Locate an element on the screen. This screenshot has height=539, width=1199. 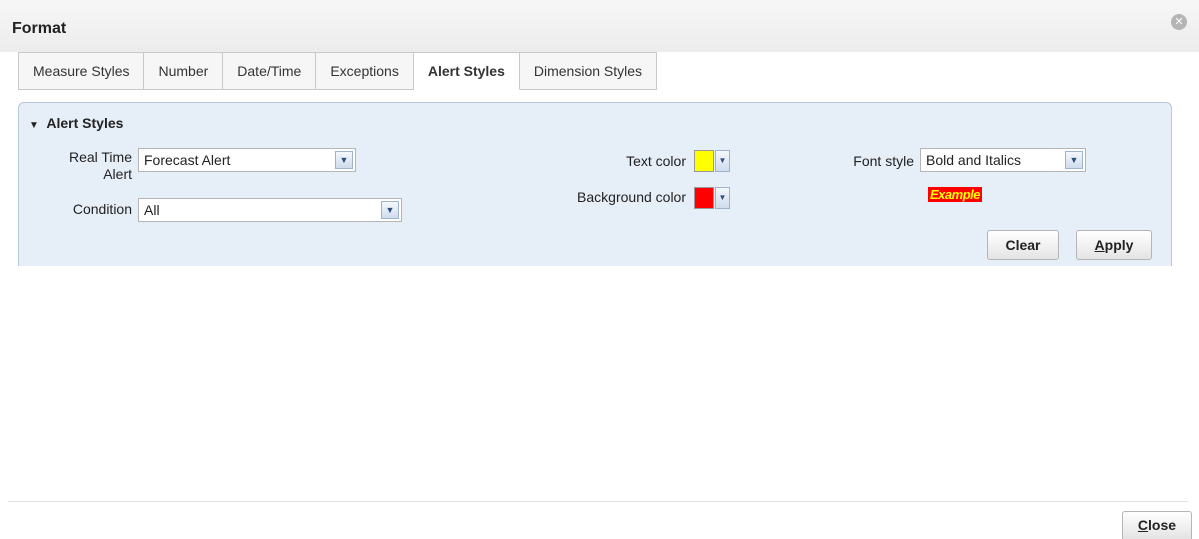
text-color-picker: ▼ is located at coordinates (712, 161).